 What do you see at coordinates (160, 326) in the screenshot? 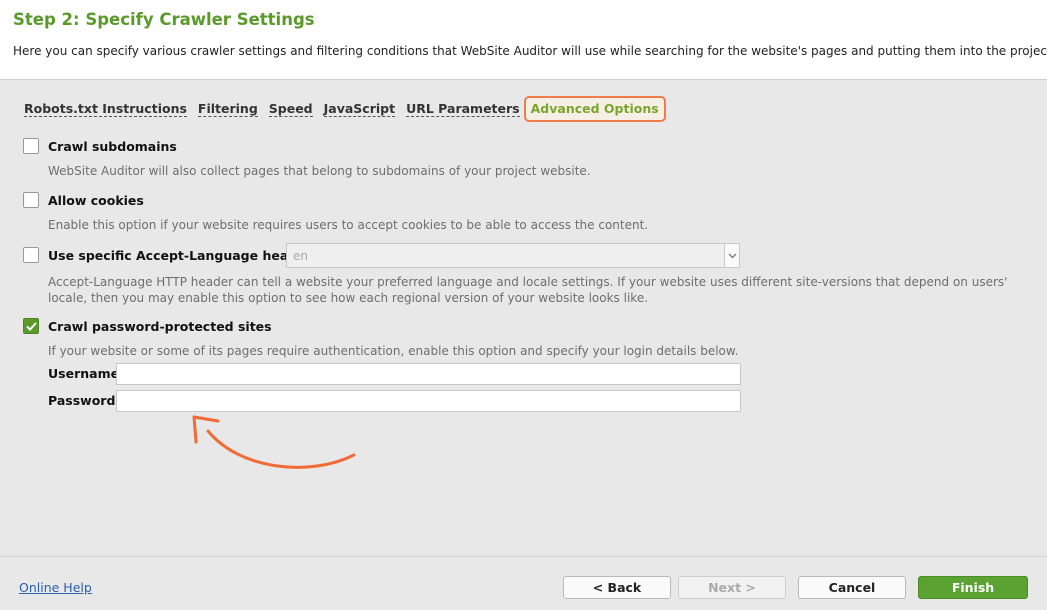
I see `password-protected-label: Crawl password-protected sites` at bounding box center [160, 326].